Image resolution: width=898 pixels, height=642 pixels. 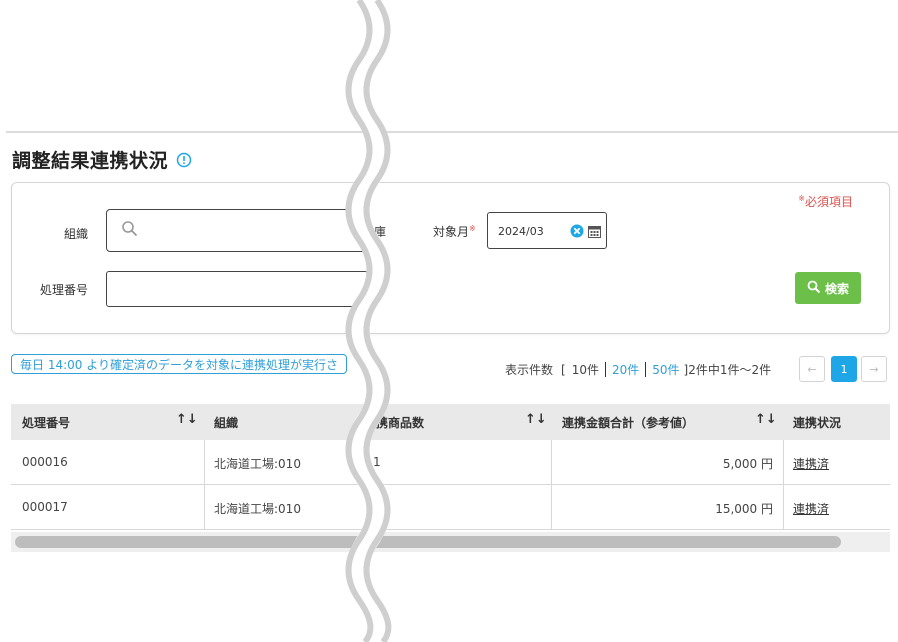 I want to click on page-size-20: 20件, so click(x=625, y=369).